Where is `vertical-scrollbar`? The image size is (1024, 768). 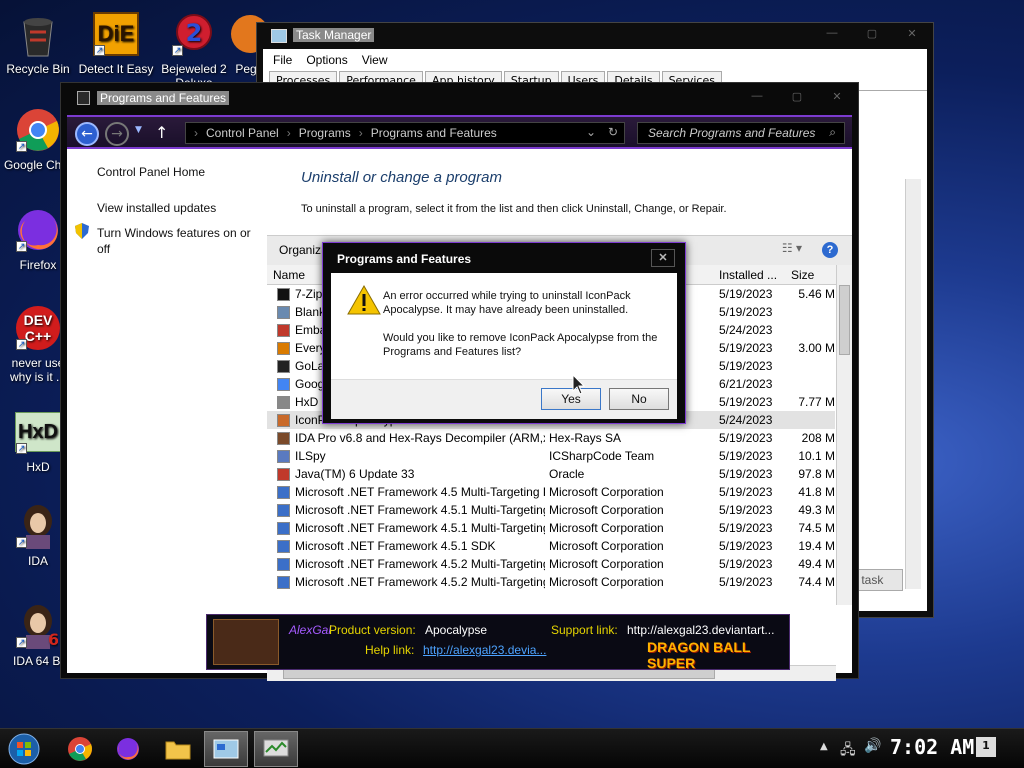 vertical-scrollbar is located at coordinates (844, 435).